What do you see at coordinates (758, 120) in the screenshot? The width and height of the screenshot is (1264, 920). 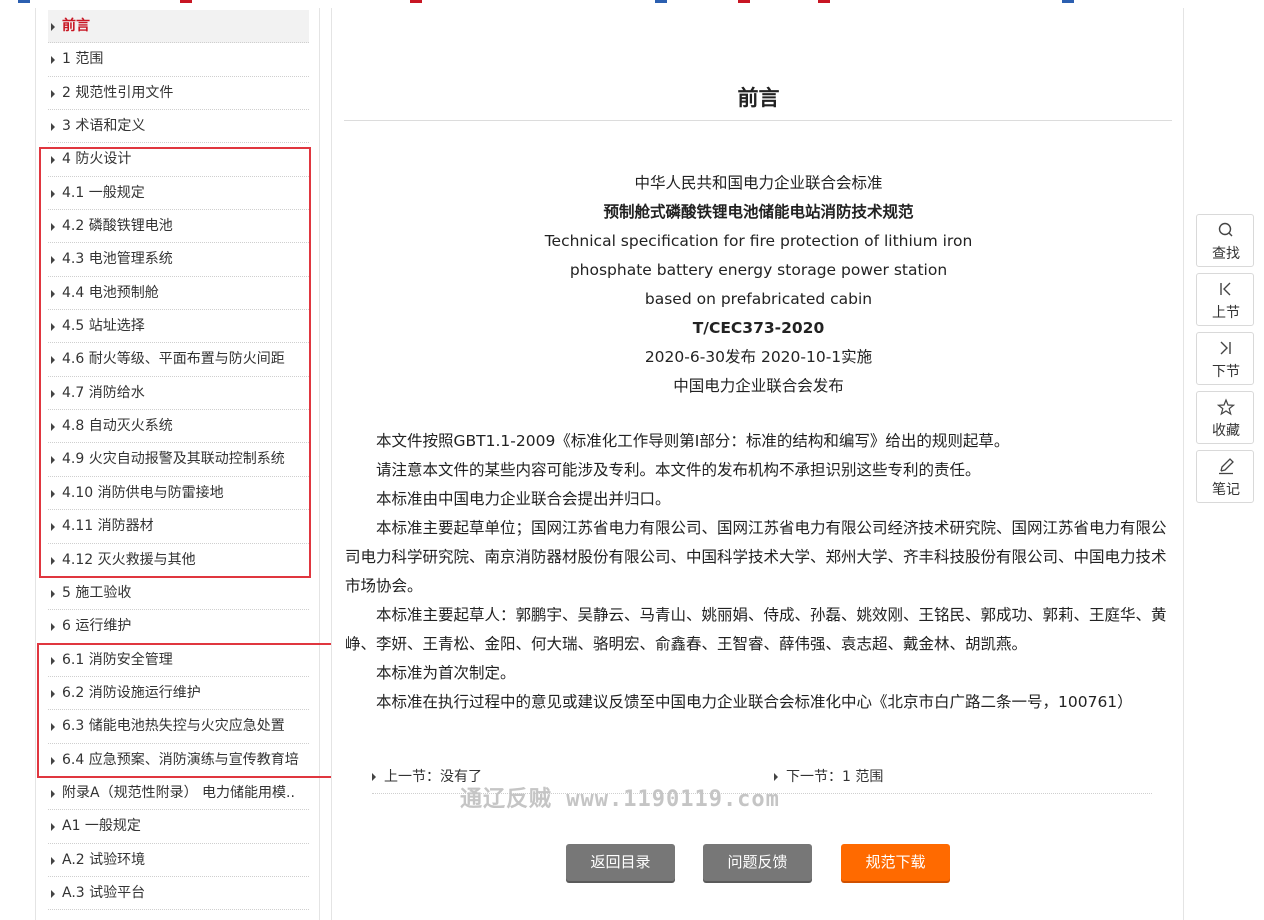 I see `title-divider` at bounding box center [758, 120].